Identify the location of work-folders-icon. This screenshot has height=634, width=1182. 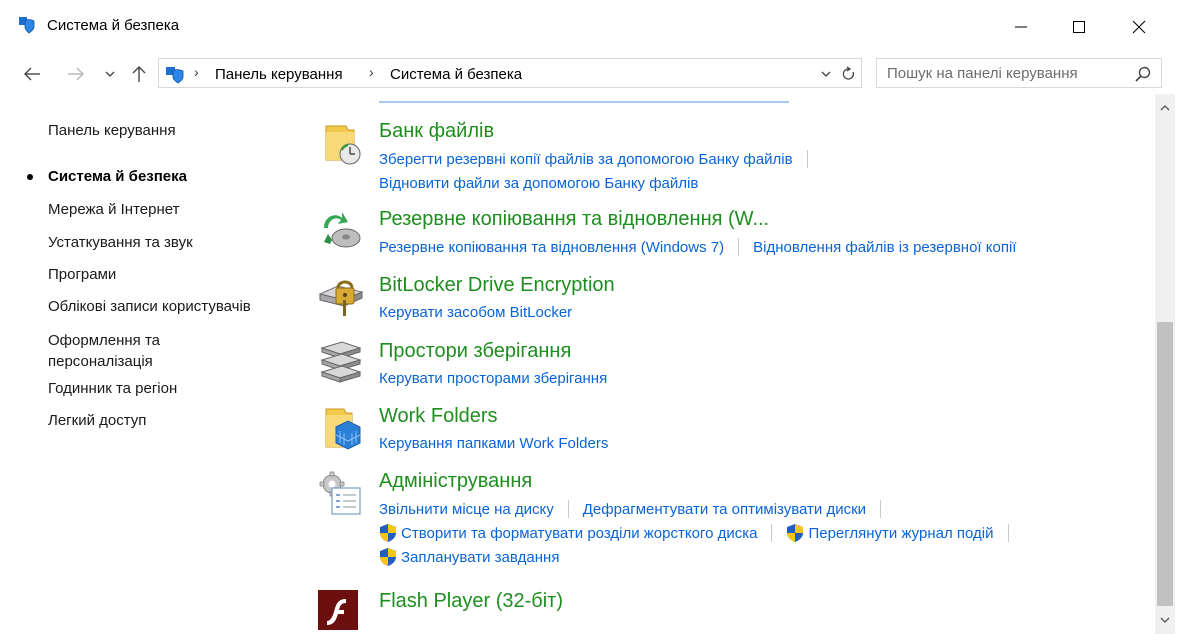
(341, 428).